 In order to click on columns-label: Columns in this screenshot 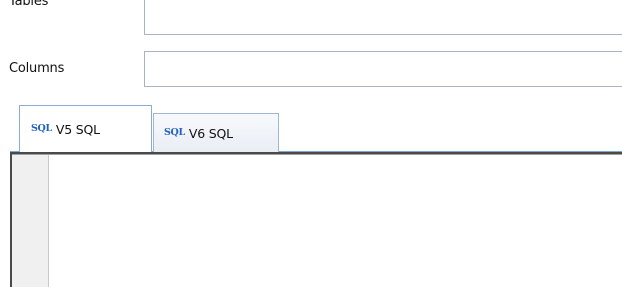, I will do `click(37, 68)`.